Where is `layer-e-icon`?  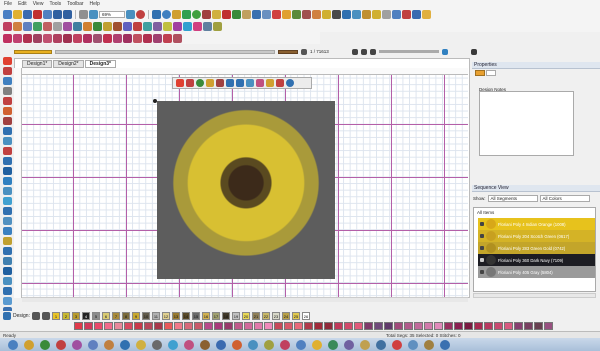
layer-e-icon is located at coordinates (47, 38).